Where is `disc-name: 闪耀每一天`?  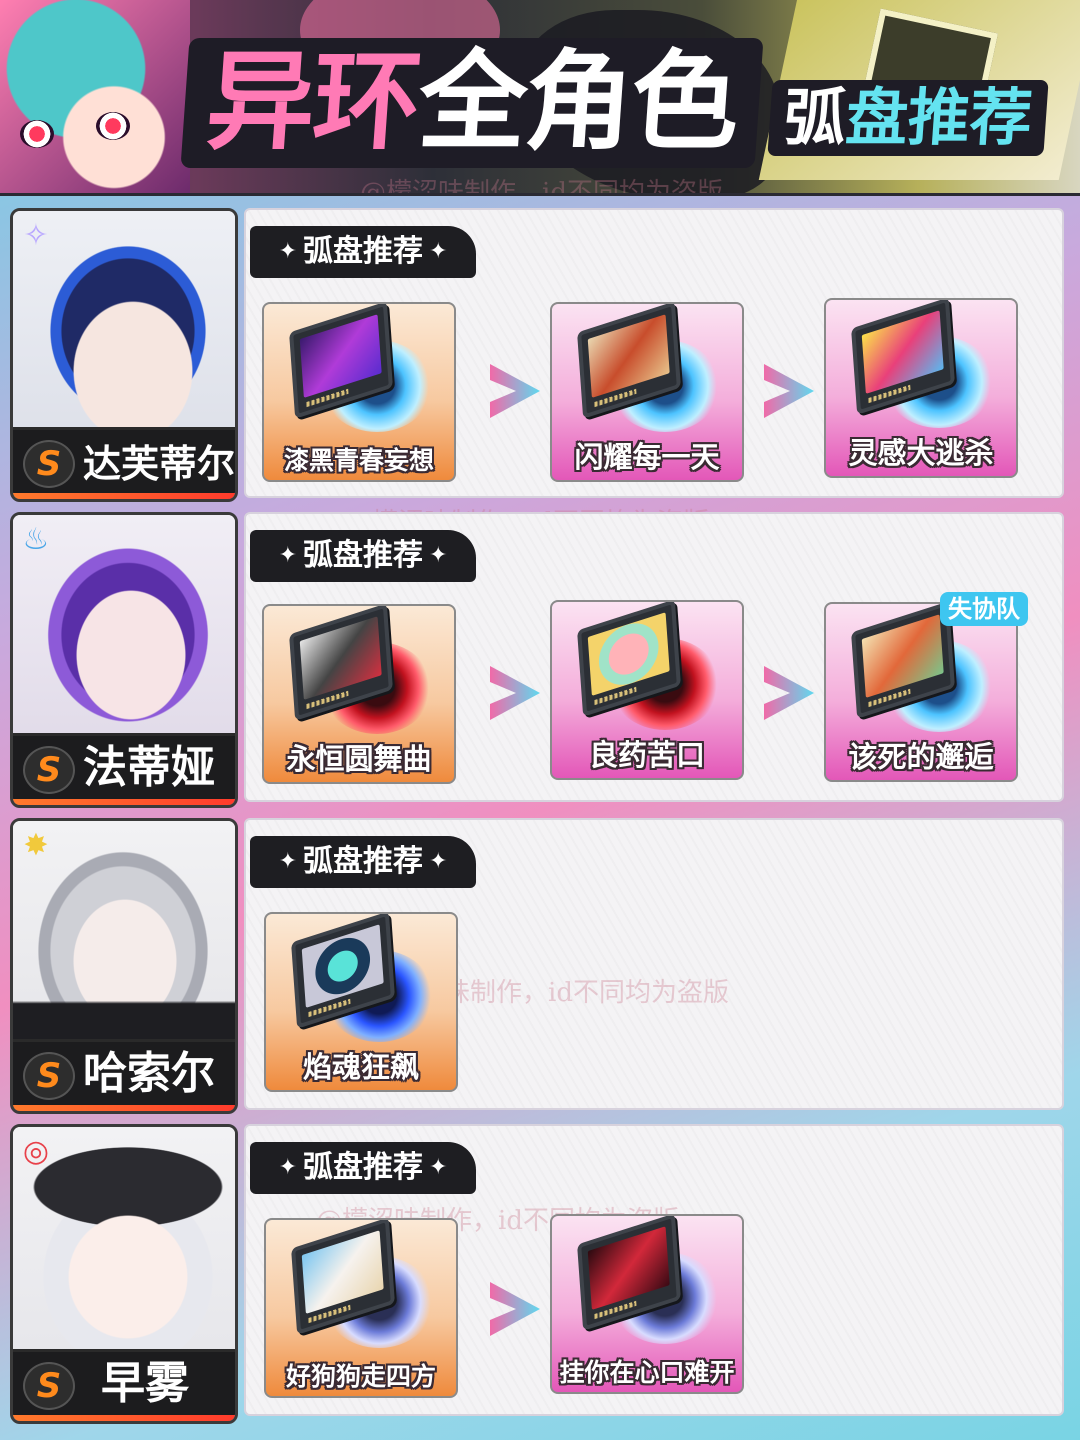
disc-name: 闪耀每一天 is located at coordinates (647, 457).